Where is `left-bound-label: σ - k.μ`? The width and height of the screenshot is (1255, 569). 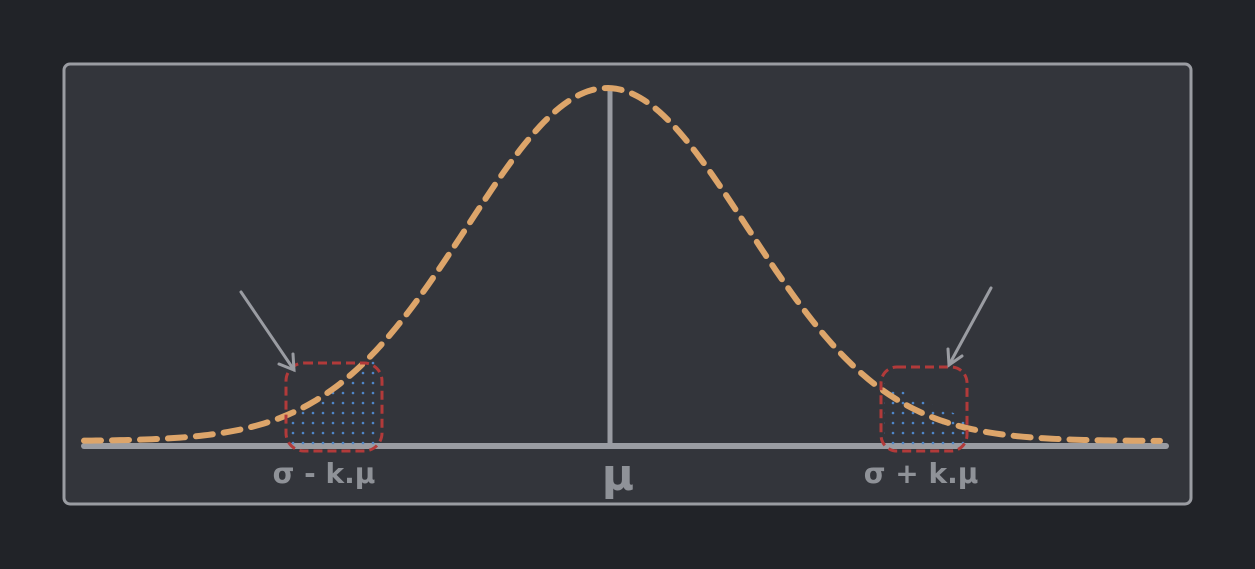
left-bound-label: σ - k.μ is located at coordinates (324, 473).